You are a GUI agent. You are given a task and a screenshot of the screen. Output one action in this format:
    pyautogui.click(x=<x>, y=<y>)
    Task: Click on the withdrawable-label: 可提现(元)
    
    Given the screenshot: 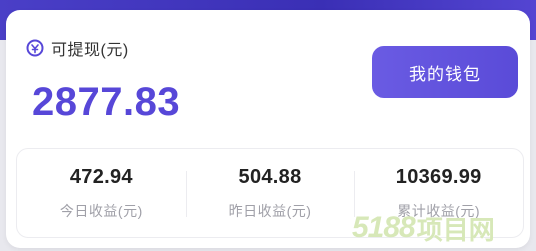 What is the action you would take?
    pyautogui.click(x=90, y=50)
    